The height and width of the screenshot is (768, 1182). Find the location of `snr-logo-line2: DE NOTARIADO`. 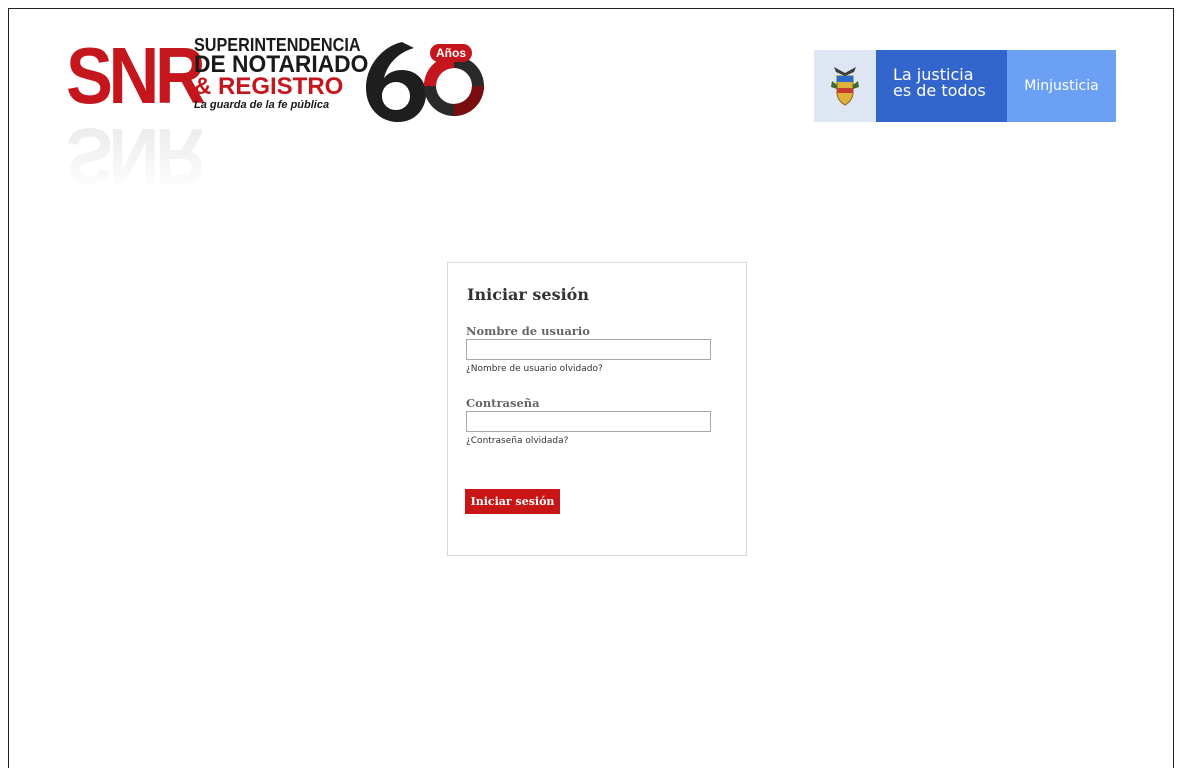

snr-logo-line2: DE NOTARIADO is located at coordinates (281, 64).